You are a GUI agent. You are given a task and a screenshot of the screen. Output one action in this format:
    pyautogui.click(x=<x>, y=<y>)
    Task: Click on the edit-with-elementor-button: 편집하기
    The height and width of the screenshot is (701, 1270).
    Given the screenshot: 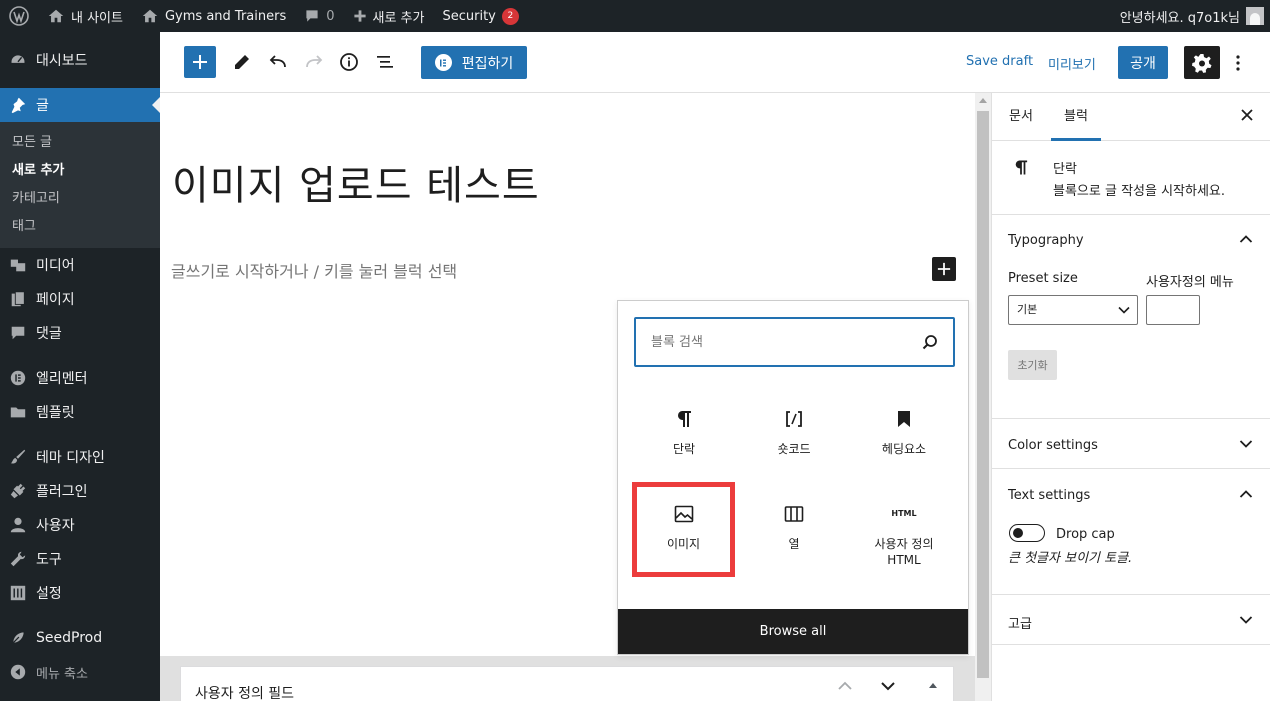 What is the action you would take?
    pyautogui.click(x=474, y=62)
    